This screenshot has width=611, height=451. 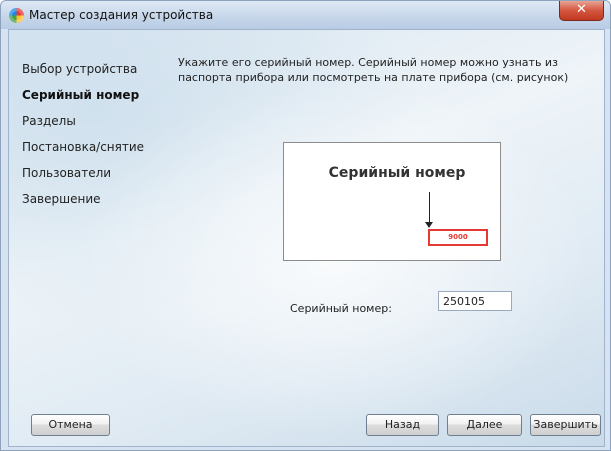 What do you see at coordinates (97, 178) in the screenshot?
I see `step-users: Пользователи` at bounding box center [97, 178].